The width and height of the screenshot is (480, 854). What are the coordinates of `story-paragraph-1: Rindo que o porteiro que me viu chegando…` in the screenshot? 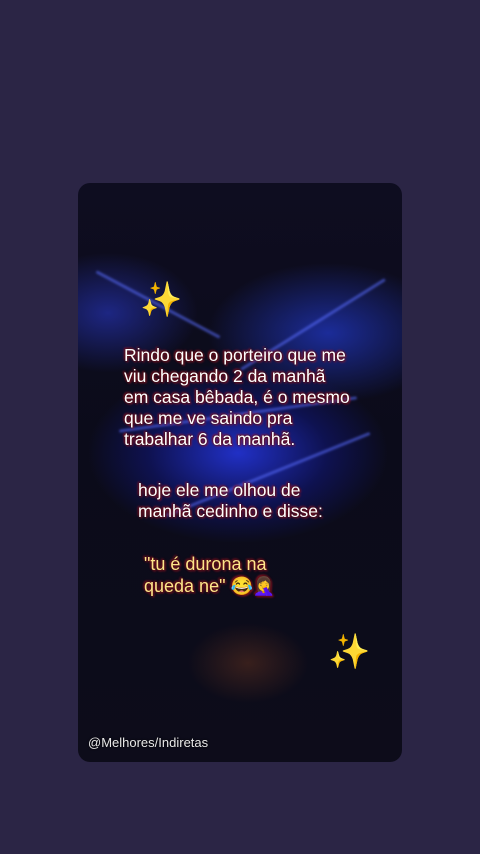 It's located at (237, 397).